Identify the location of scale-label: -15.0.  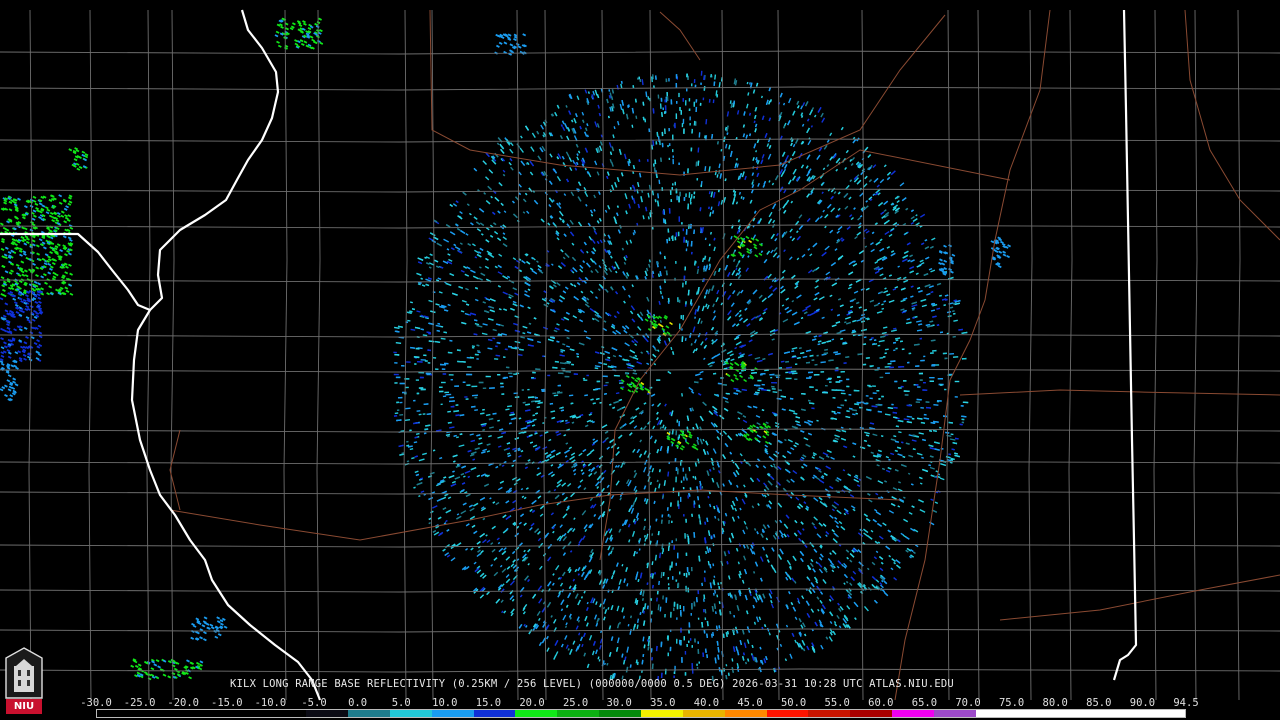
(226, 703).